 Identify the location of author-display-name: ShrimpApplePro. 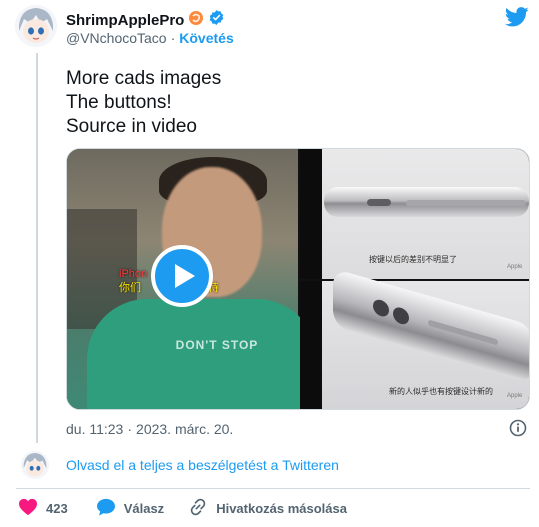
(125, 20).